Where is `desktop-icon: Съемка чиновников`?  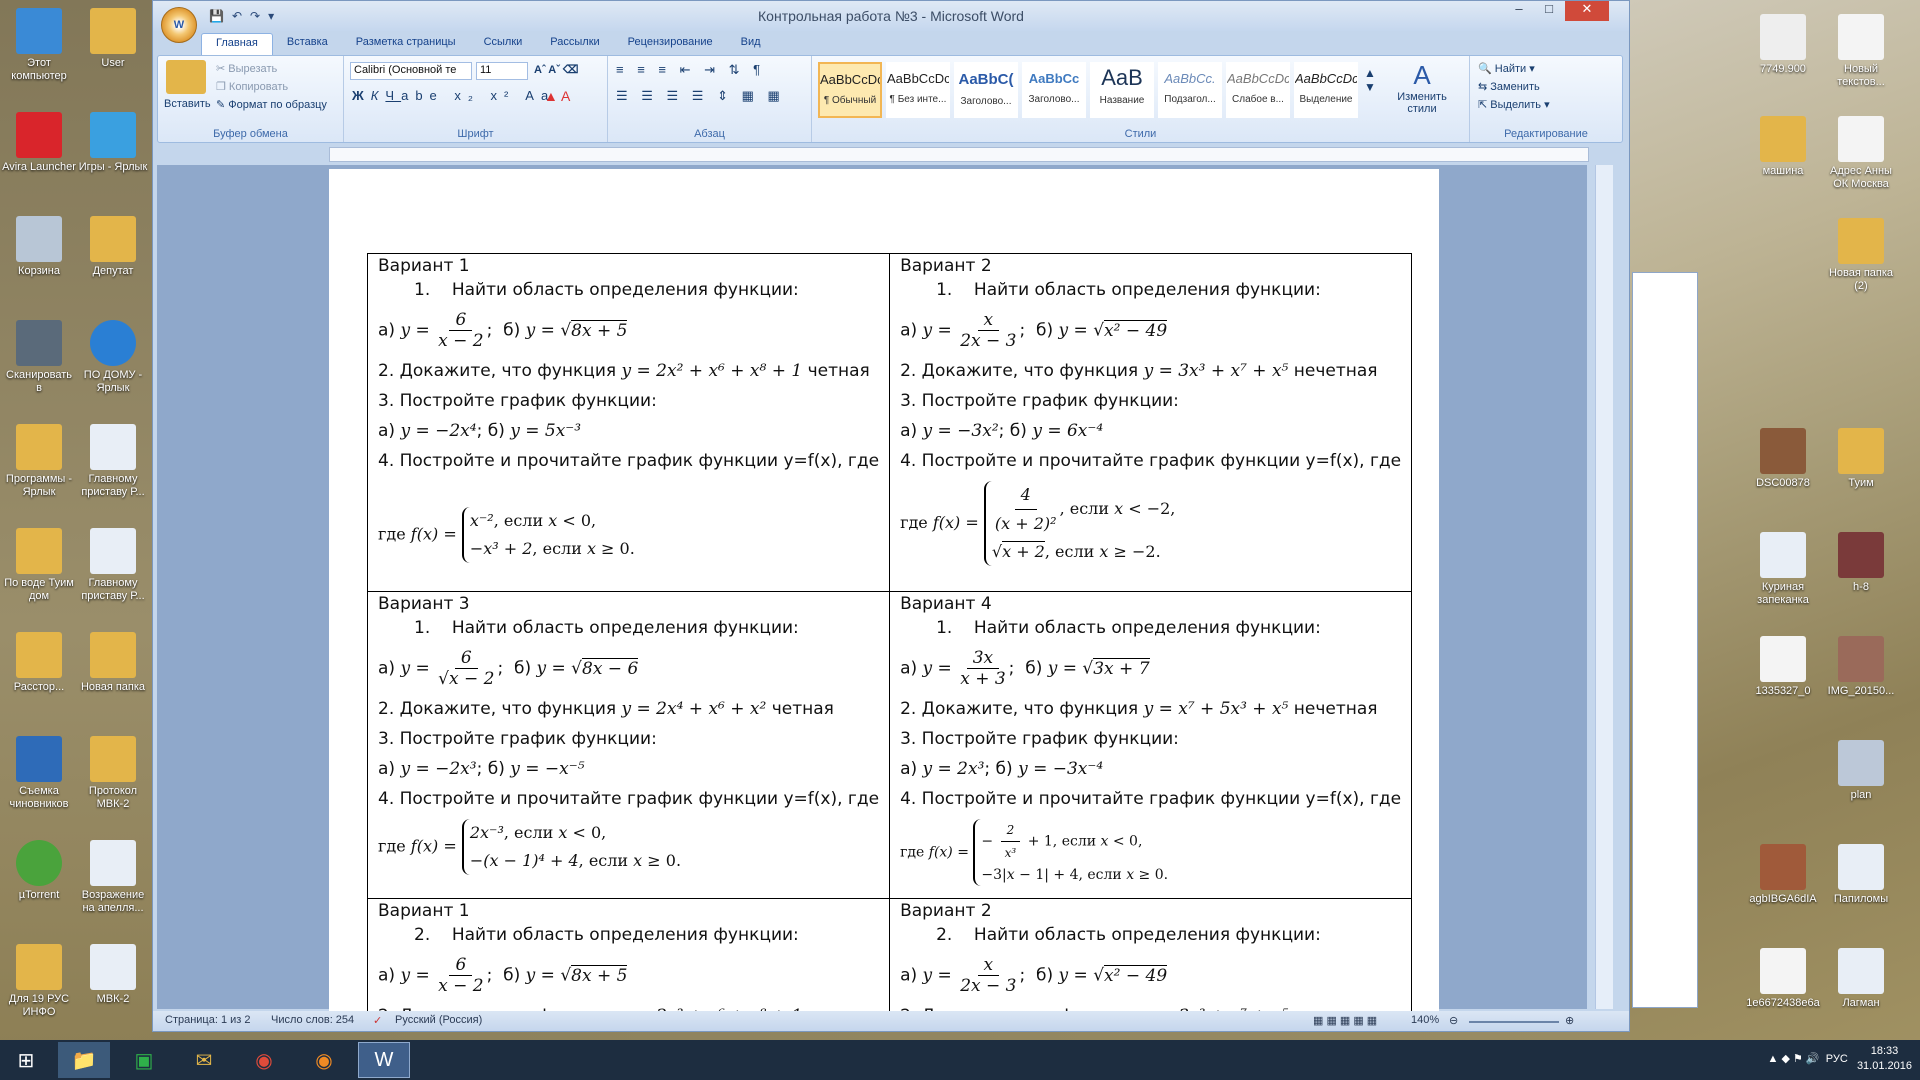
desktop-icon: Съемка чиновников is located at coordinates (39, 773).